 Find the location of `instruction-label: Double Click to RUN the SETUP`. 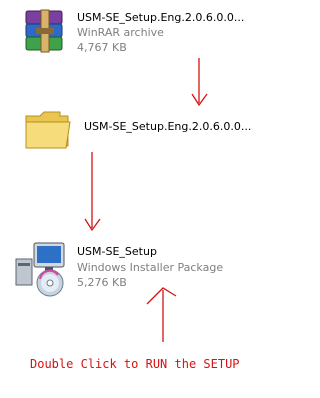

instruction-label: Double Click to RUN the SETUP is located at coordinates (135, 364).